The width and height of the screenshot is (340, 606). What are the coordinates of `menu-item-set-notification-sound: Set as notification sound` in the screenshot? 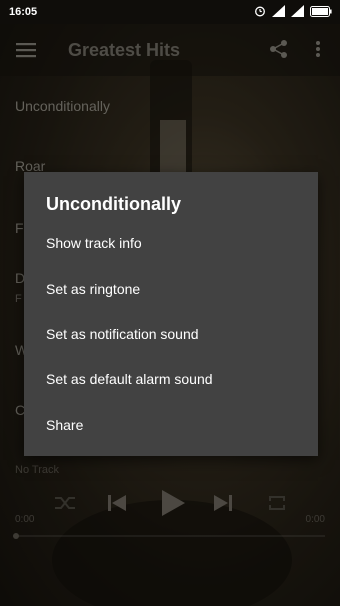 It's located at (171, 335).